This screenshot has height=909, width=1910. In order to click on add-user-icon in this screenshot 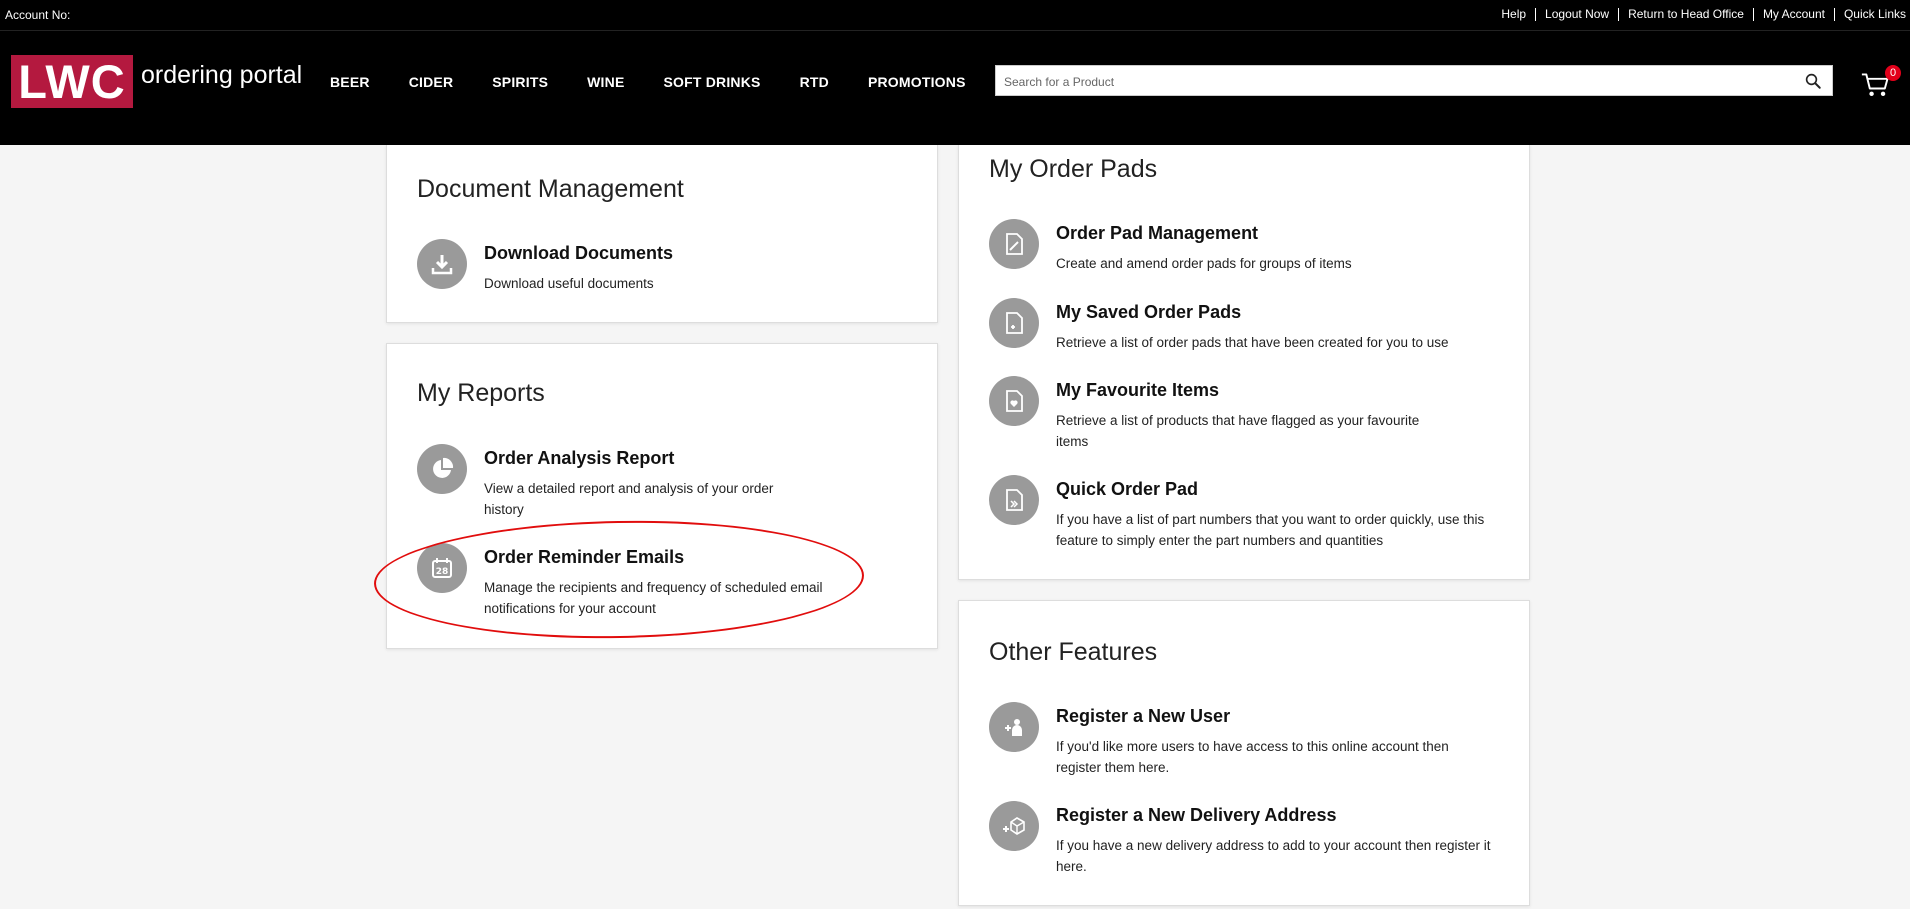, I will do `click(1014, 727)`.